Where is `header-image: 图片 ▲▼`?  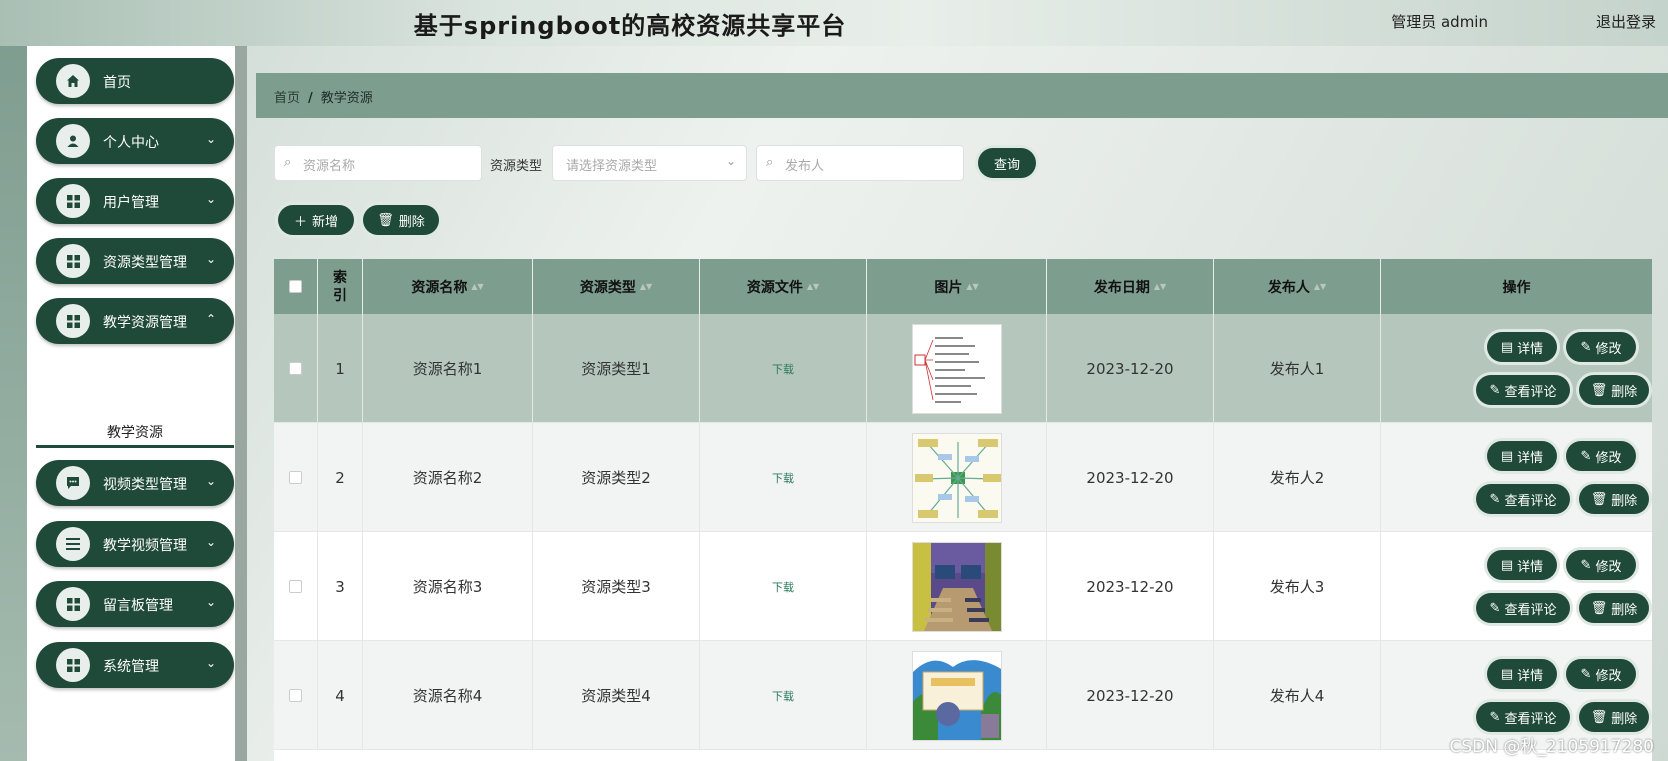
header-image: 图片 ▲▼ is located at coordinates (957, 286).